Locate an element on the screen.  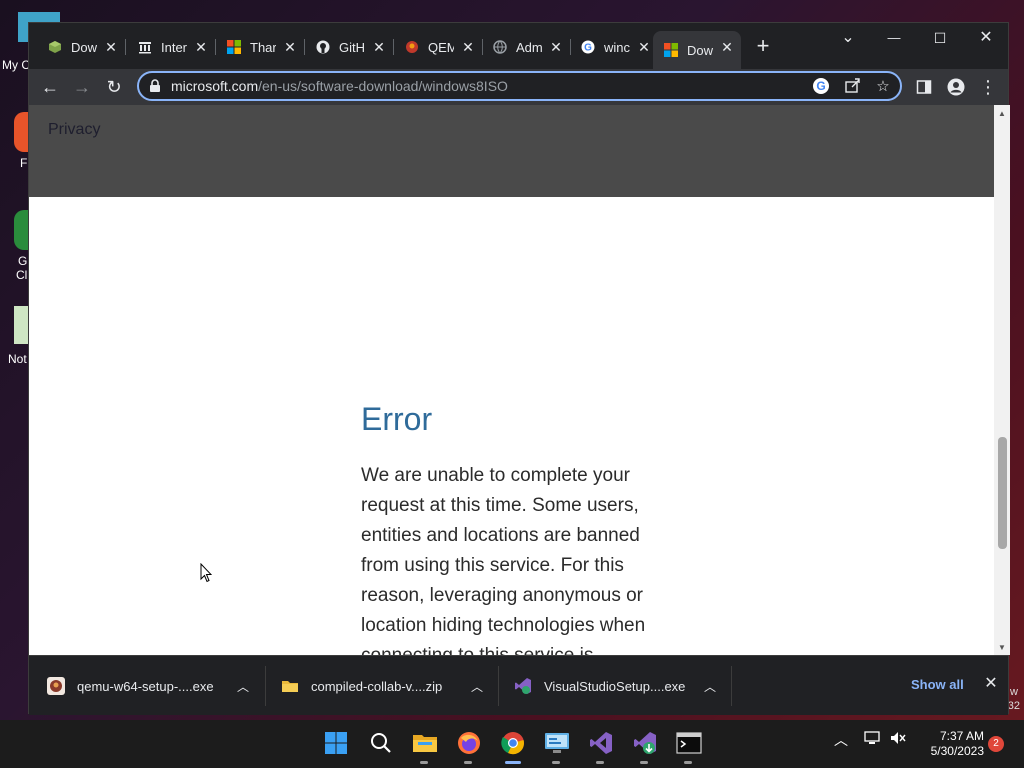
download-item-qemu: qemu-w64-setup-....exe ︿ is located at coordinates (149, 686).